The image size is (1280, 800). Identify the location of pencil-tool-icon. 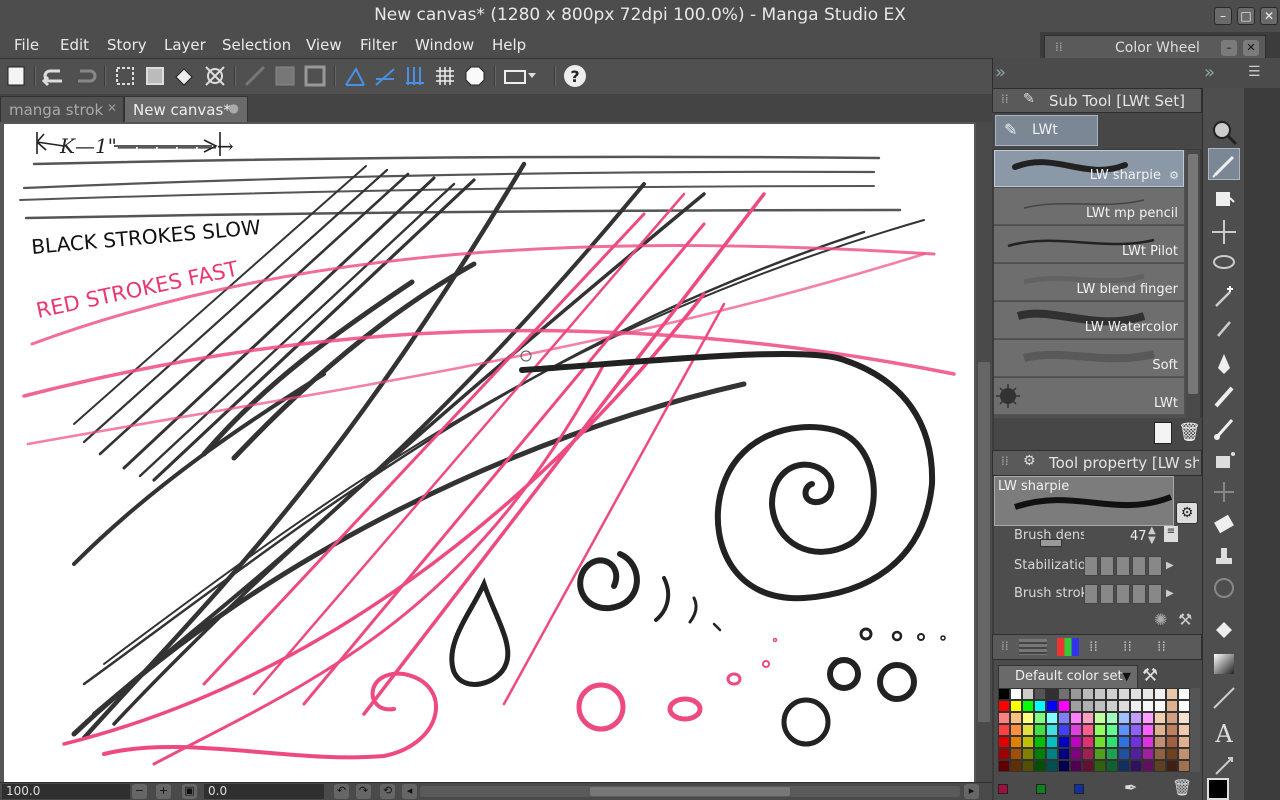
(1224, 396).